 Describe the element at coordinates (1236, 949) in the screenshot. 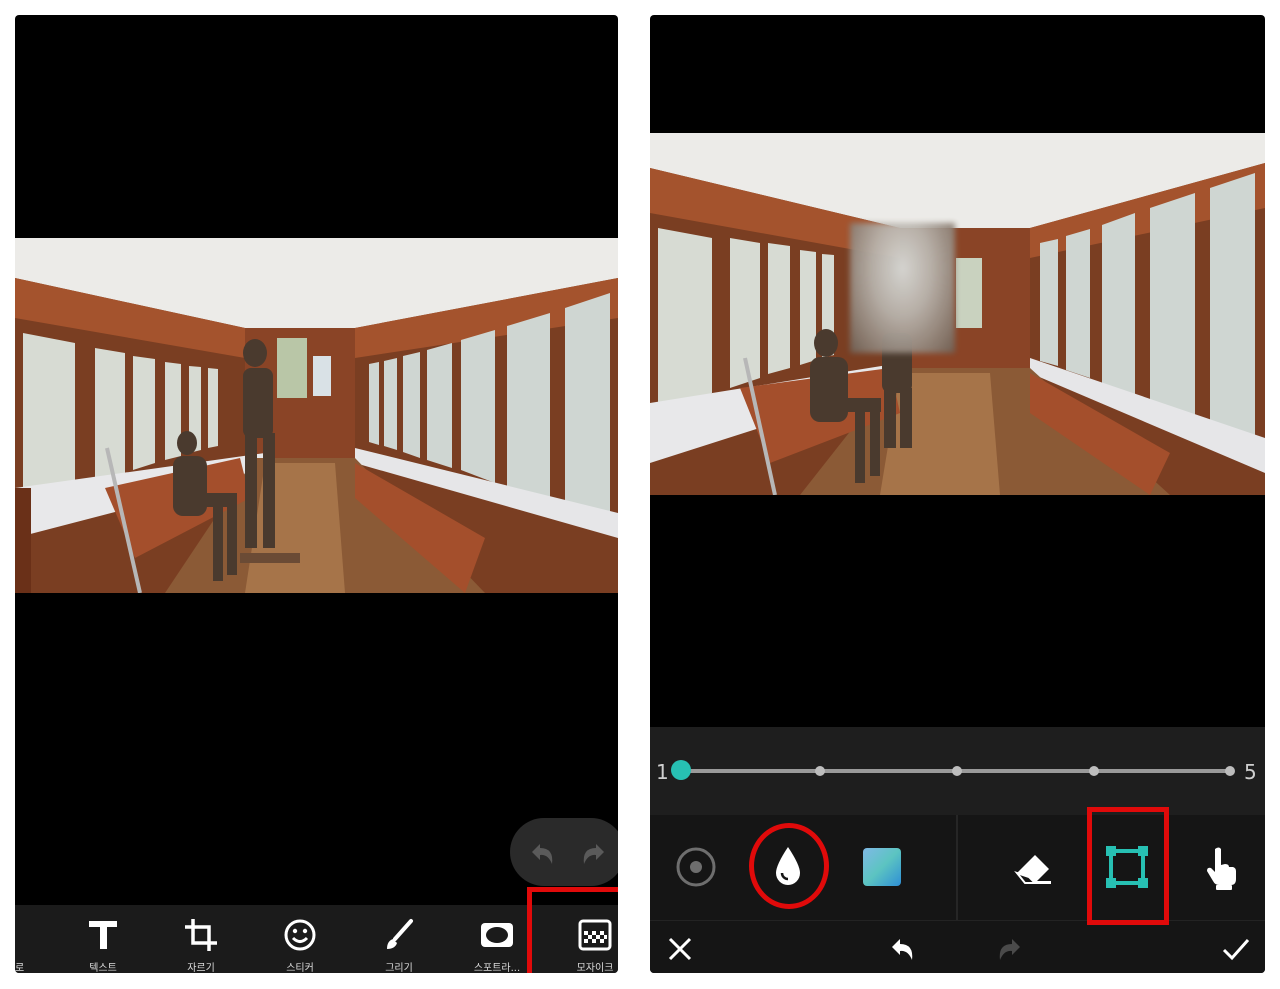

I see `confirm-icon` at that location.